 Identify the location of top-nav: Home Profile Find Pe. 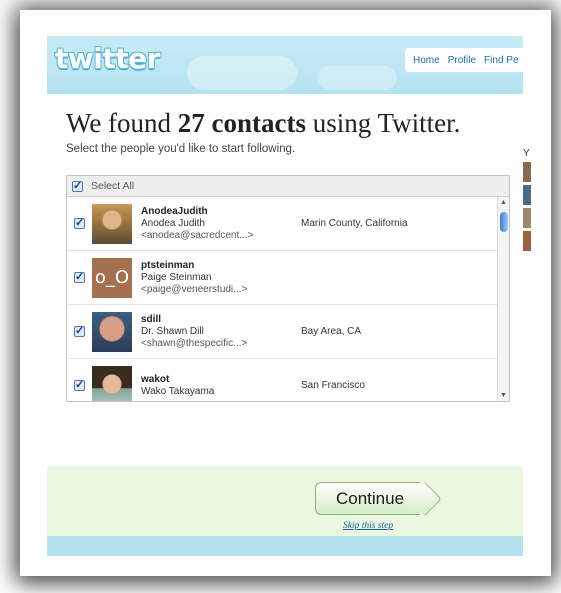
(464, 60).